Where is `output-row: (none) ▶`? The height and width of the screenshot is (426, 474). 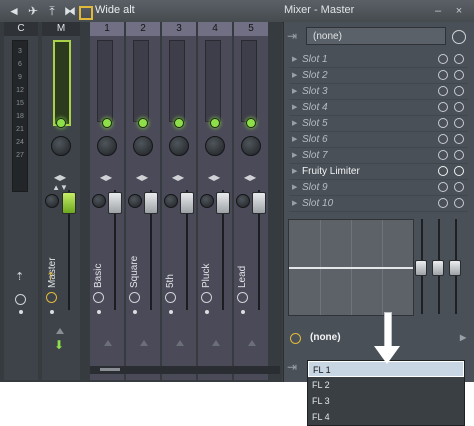
output-row: (none) ▶ is located at coordinates (379, 338).